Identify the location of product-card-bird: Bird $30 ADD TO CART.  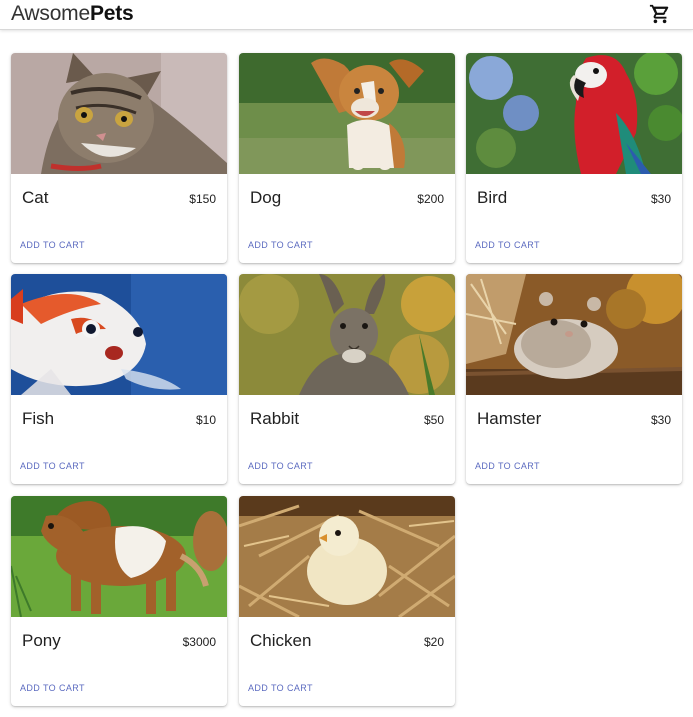
(574, 158).